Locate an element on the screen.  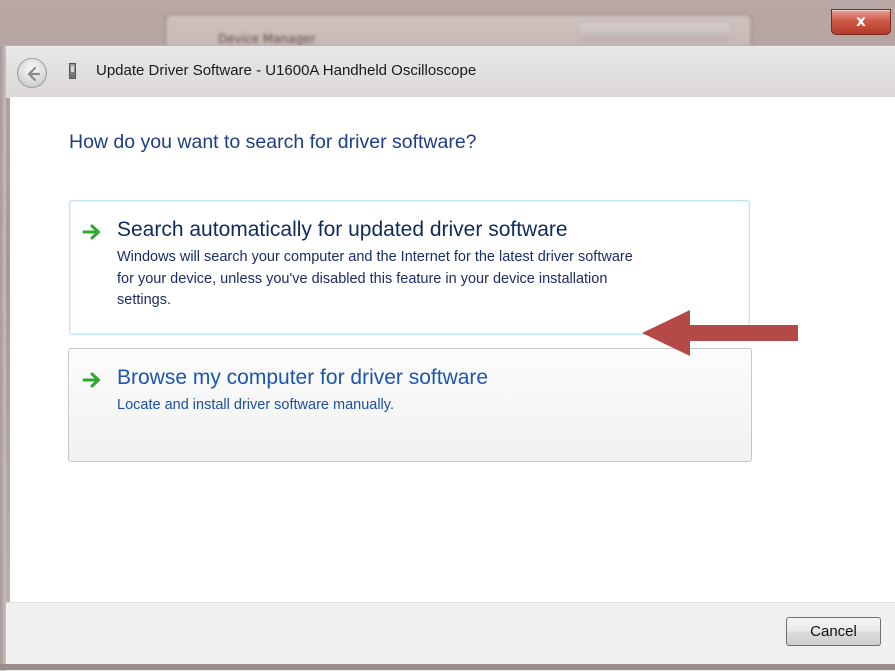
device-icon is located at coordinates (72, 71).